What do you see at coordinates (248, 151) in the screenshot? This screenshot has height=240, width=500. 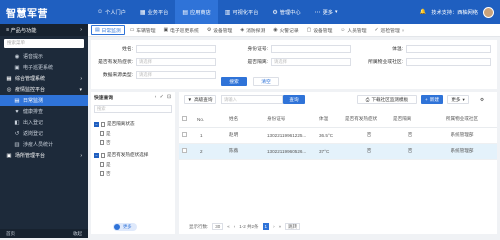 I see `cell-name: 陈薇` at bounding box center [248, 151].